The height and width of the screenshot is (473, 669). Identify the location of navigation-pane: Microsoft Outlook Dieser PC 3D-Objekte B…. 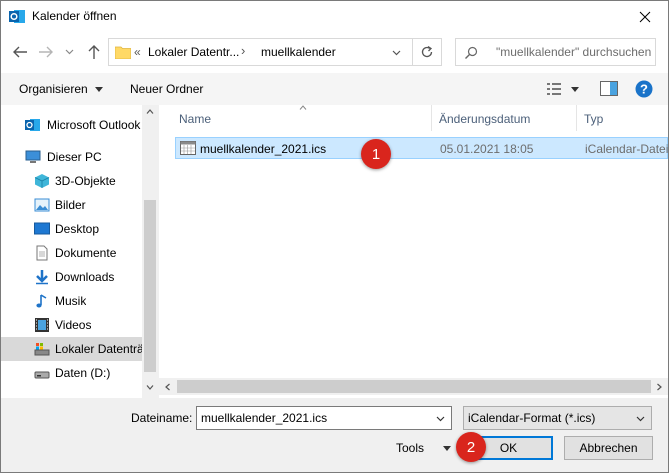
(79, 251).